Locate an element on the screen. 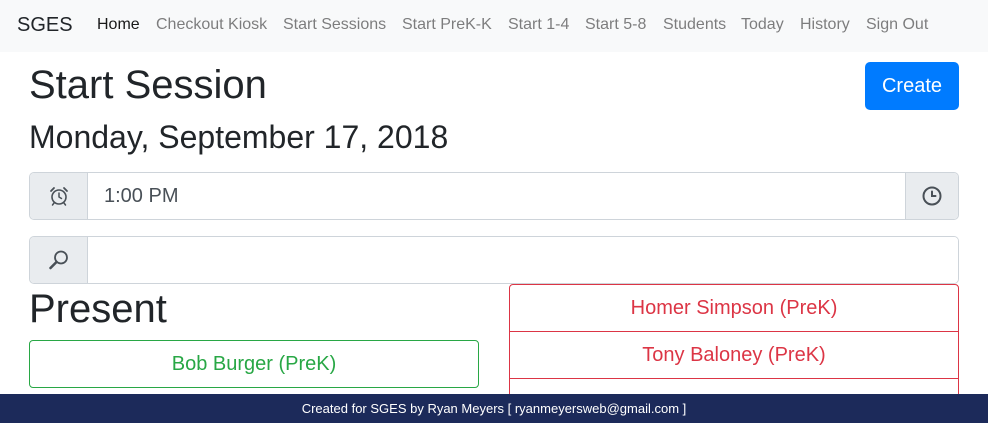 The width and height of the screenshot is (988, 423). nav-start-prek-k: Start PreK-K is located at coordinates (447, 25).